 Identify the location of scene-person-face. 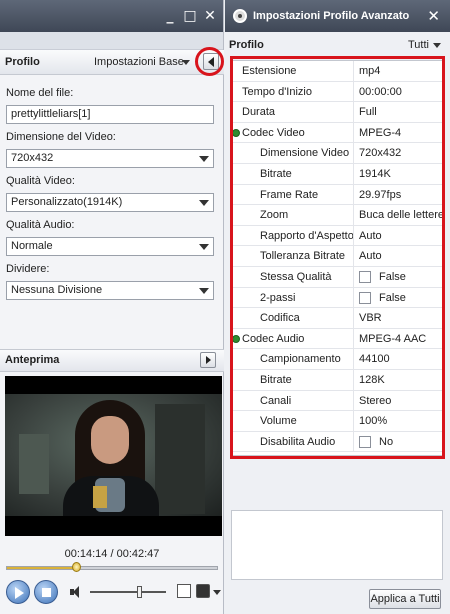
(110, 440).